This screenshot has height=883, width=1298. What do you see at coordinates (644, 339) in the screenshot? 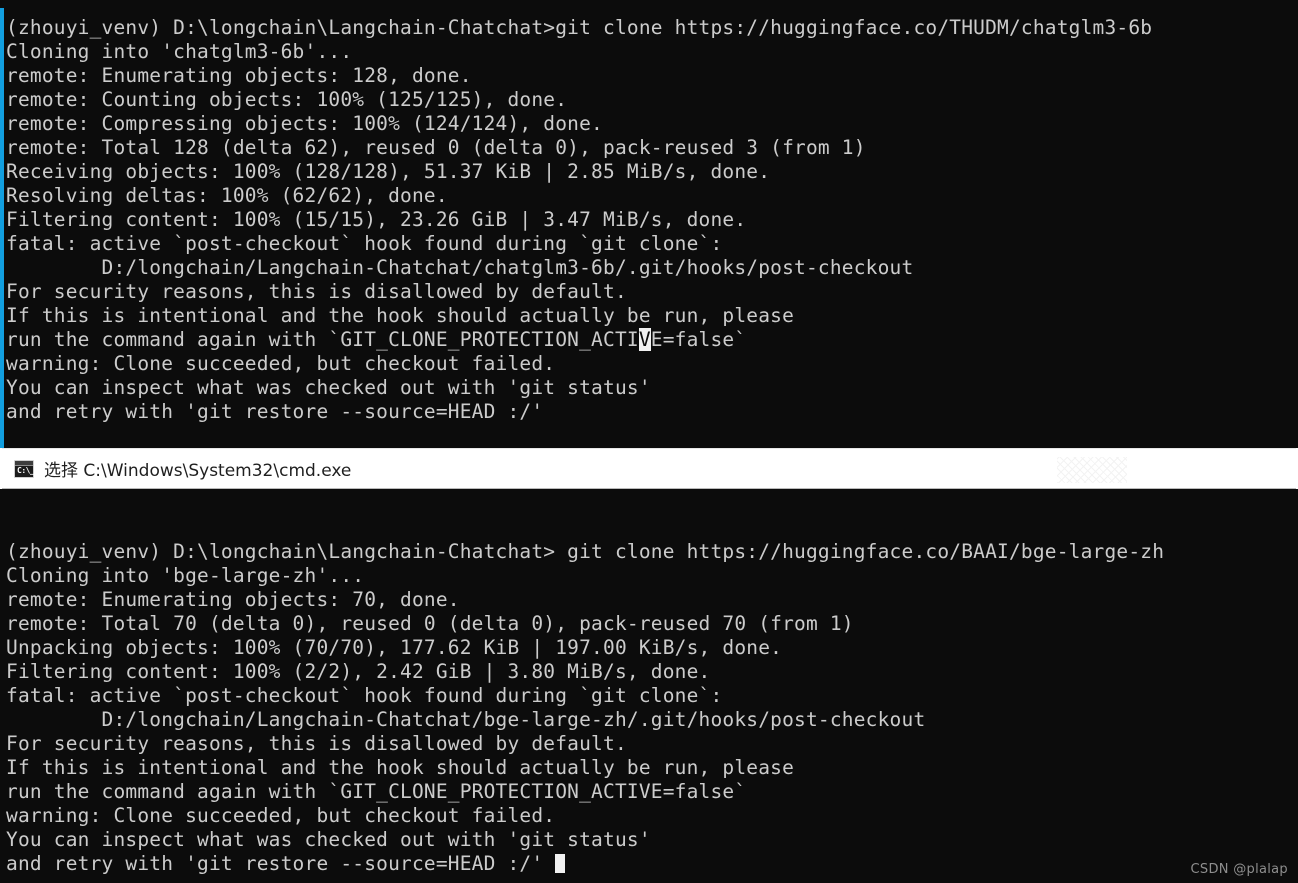
I see `text-selection-highlight: V` at bounding box center [644, 339].